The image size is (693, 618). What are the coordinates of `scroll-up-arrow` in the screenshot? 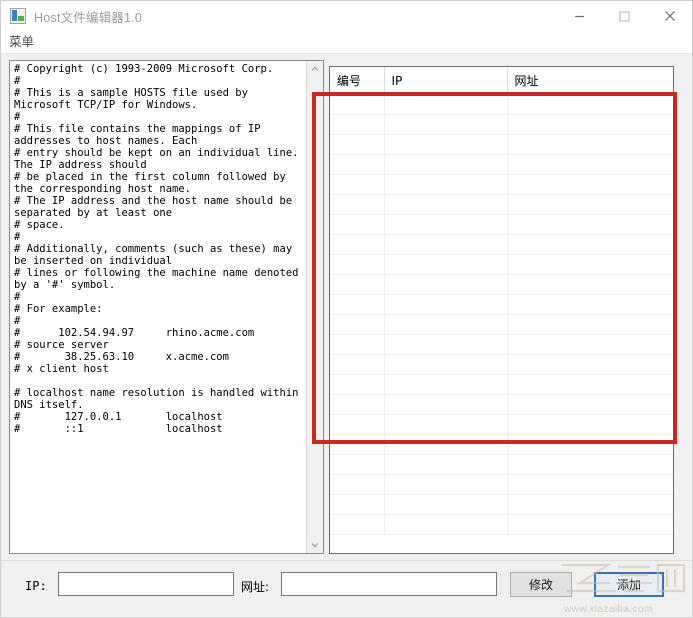 It's located at (315, 69).